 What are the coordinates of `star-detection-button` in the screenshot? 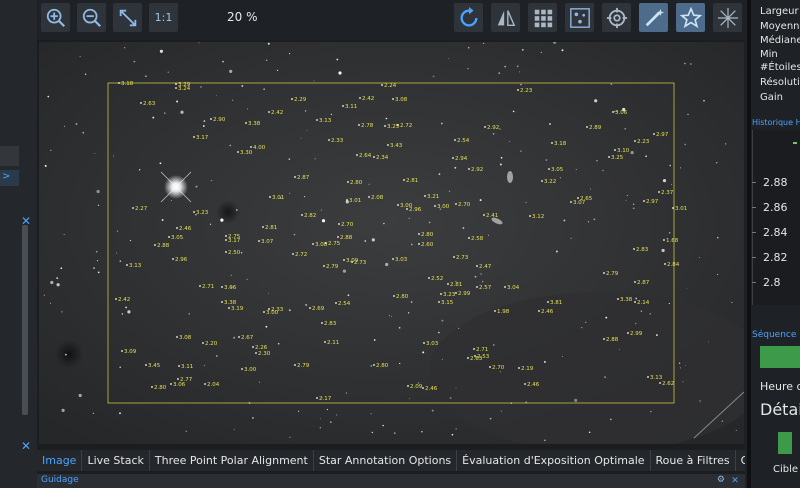 It's located at (579, 17).